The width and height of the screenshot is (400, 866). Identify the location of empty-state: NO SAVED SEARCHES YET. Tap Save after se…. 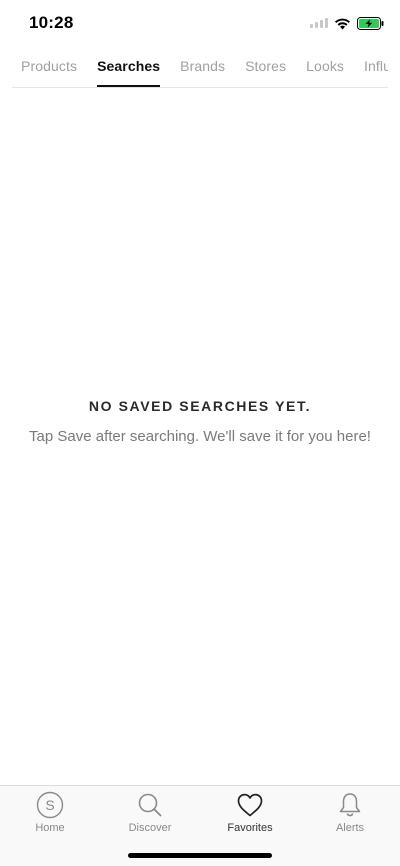
(200, 421).